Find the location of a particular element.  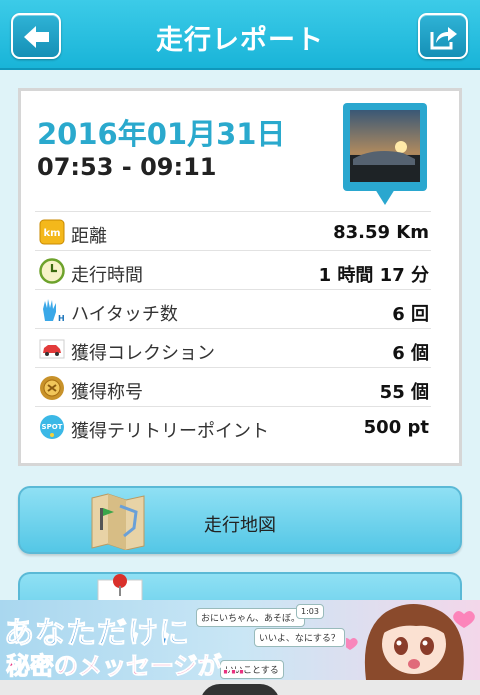

report-date: 2016年01月31日 is located at coordinates (161, 134).